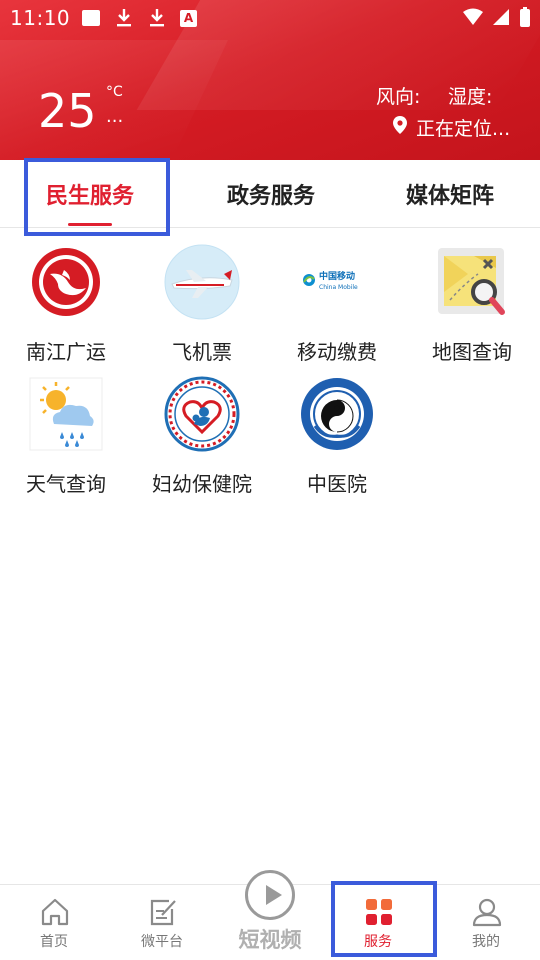 This screenshot has width=540, height=960. Describe the element at coordinates (67, 111) in the screenshot. I see `temperature-value: 25` at that location.